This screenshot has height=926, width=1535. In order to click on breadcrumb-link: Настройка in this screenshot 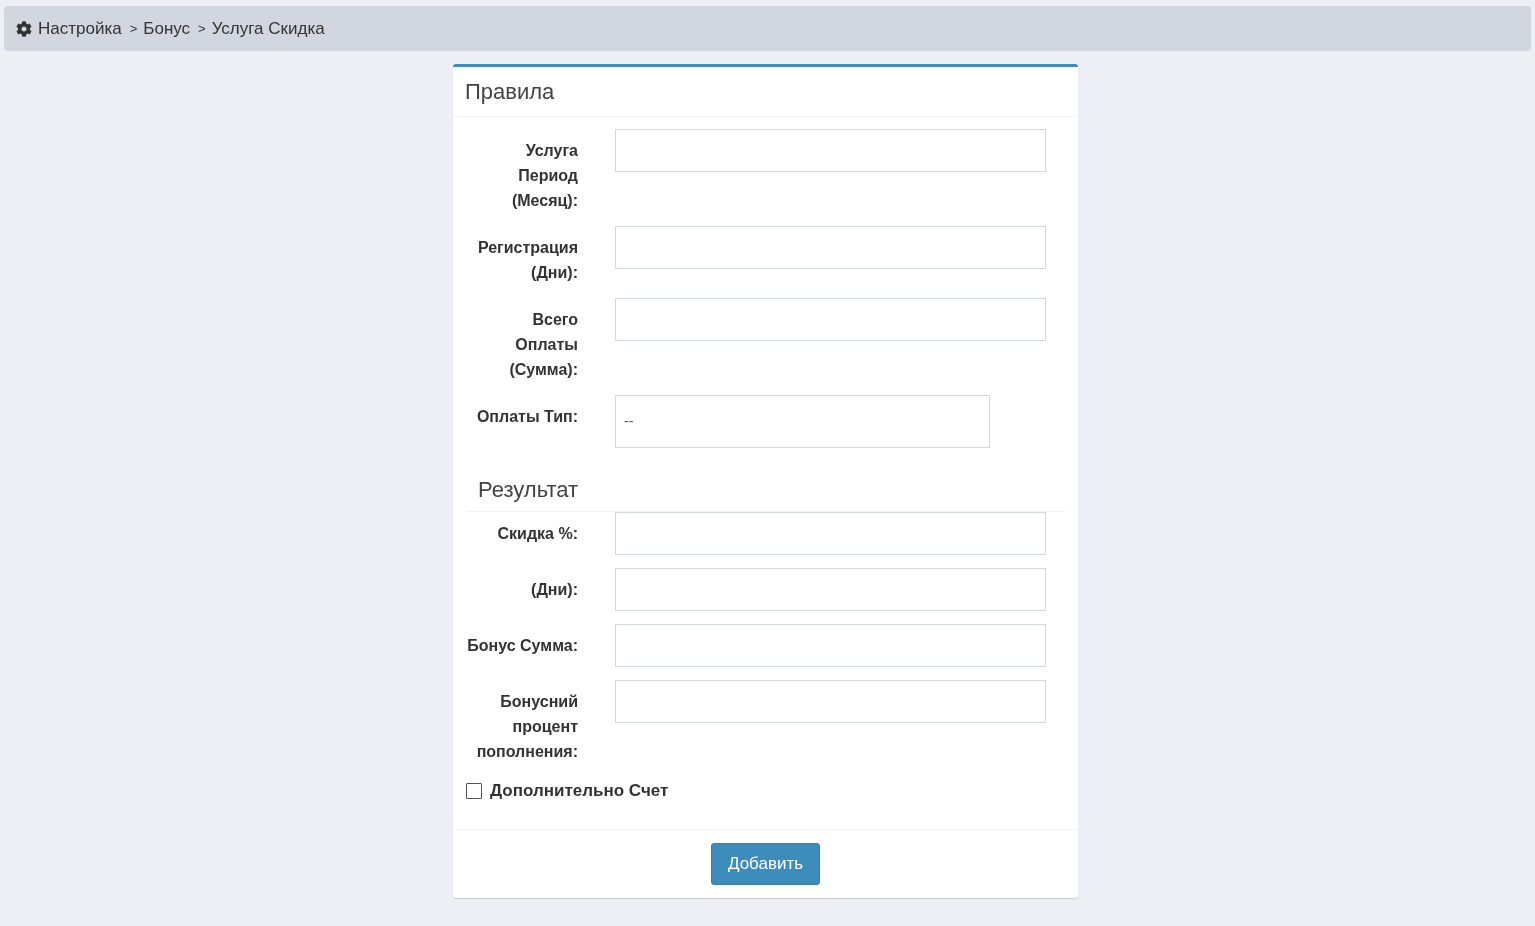, I will do `click(80, 28)`.